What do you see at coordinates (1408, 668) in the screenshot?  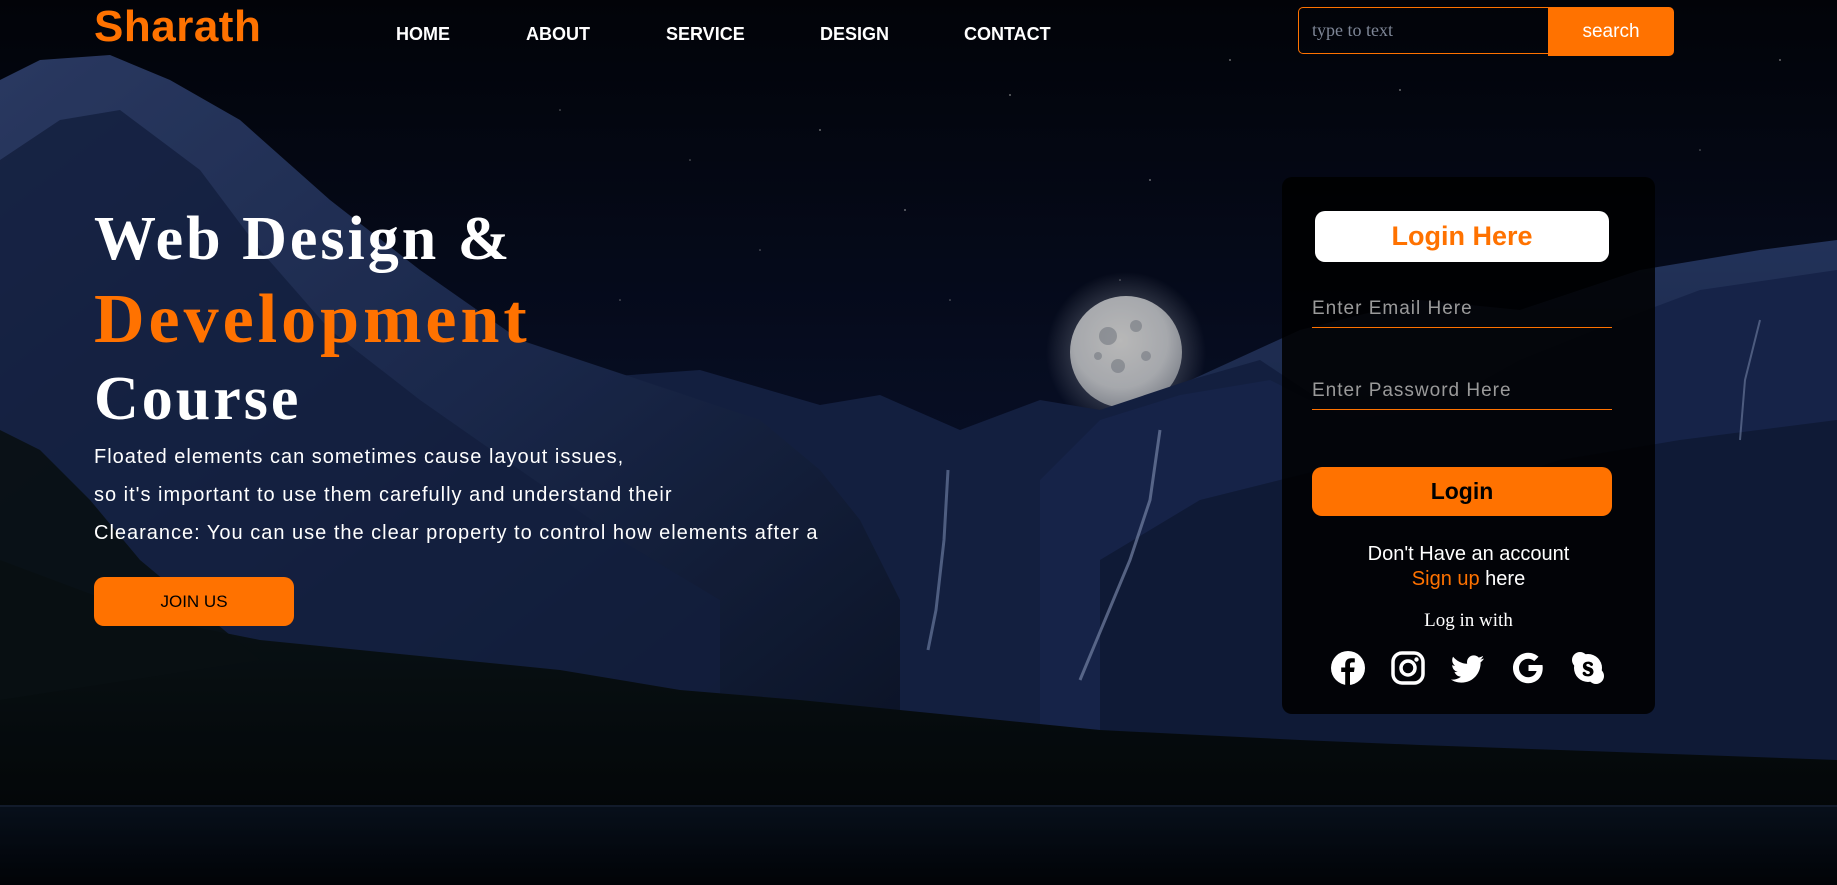 I see `instagram-icon` at bounding box center [1408, 668].